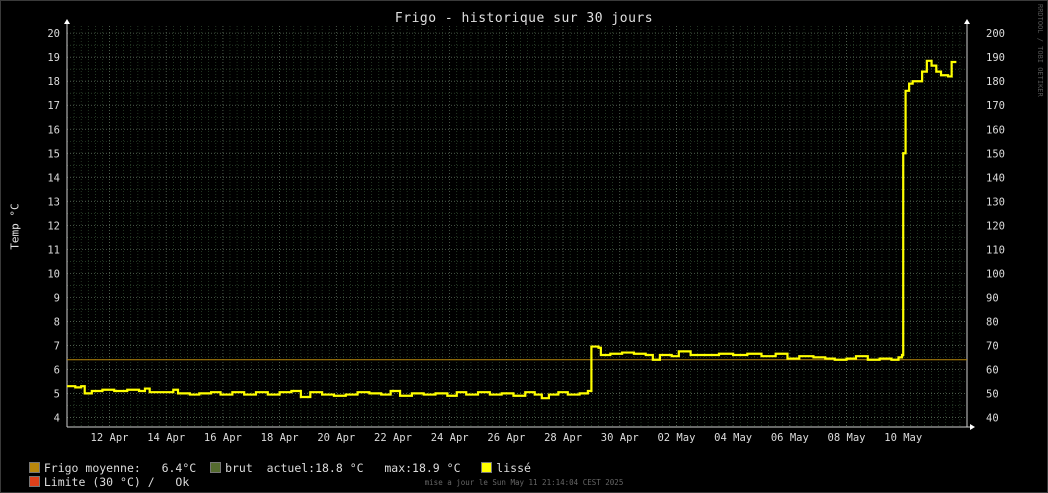 Image resolution: width=1048 pixels, height=493 pixels. What do you see at coordinates (67, 21) in the screenshot?
I see `y-axis-arrow-left` at bounding box center [67, 21].